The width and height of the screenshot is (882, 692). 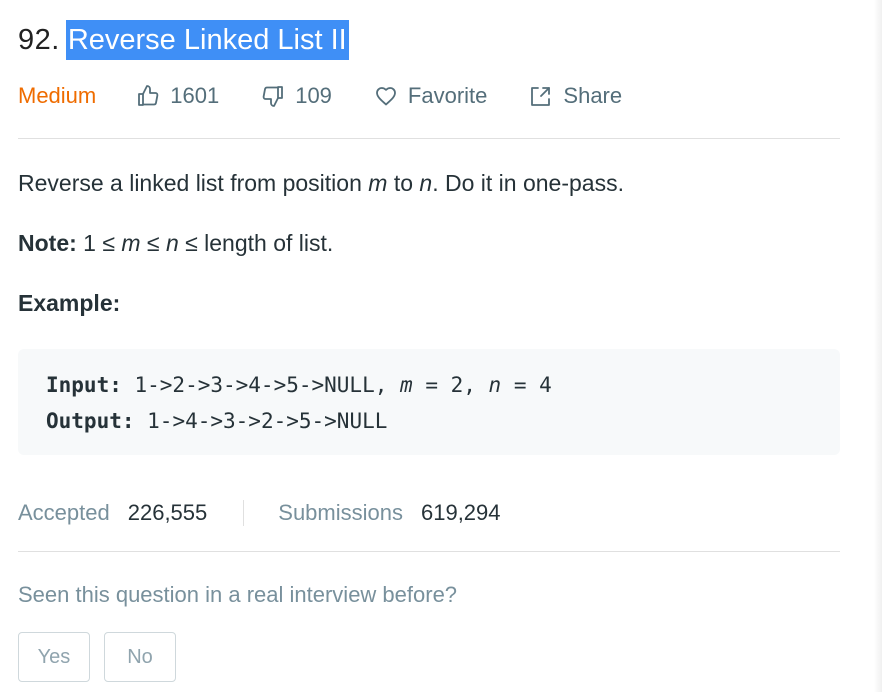 What do you see at coordinates (54, 657) in the screenshot?
I see `yes-button: Yes` at bounding box center [54, 657].